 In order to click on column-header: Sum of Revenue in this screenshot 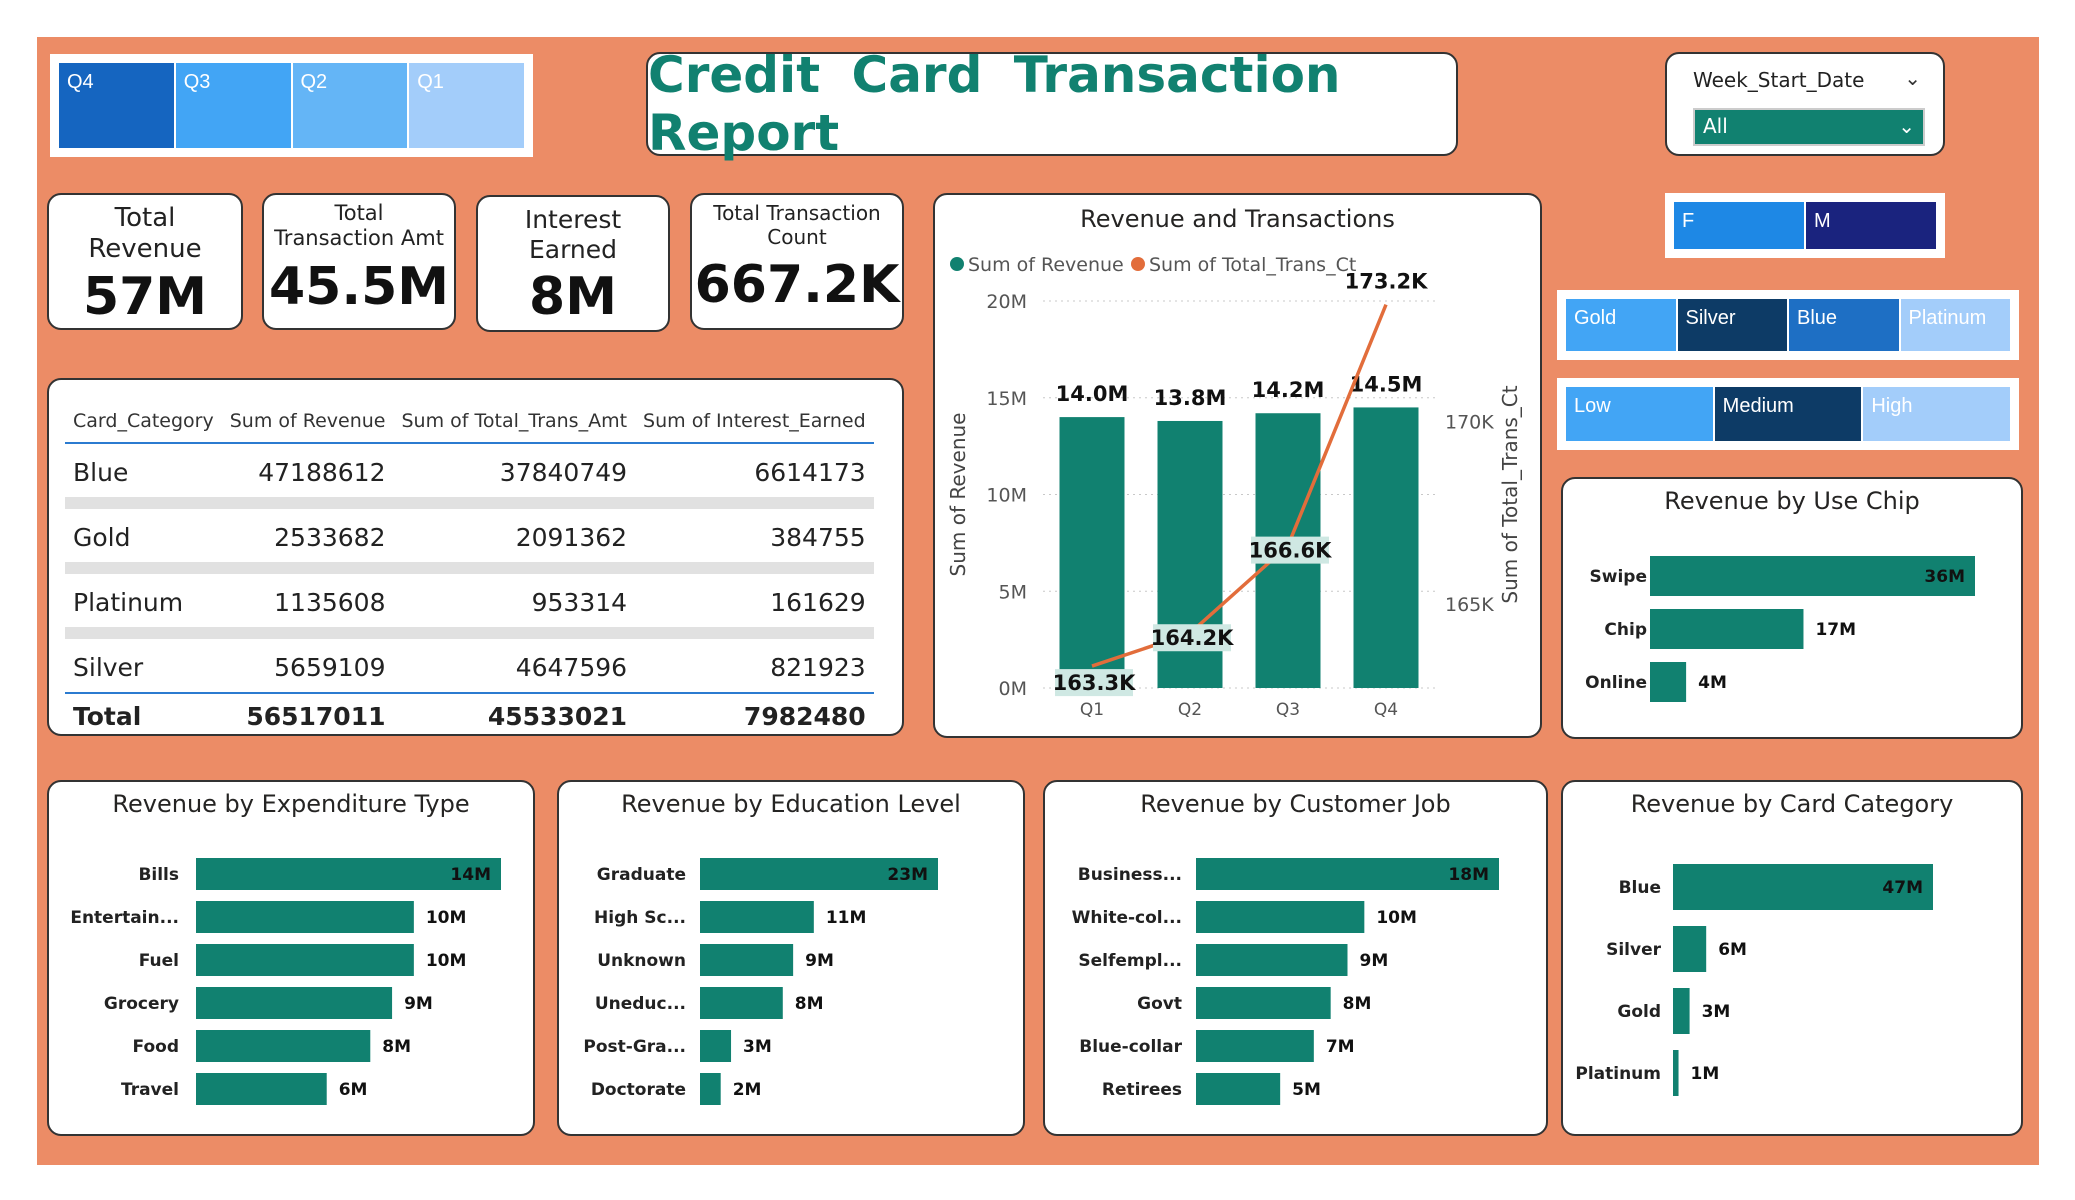, I will do `click(307, 419)`.